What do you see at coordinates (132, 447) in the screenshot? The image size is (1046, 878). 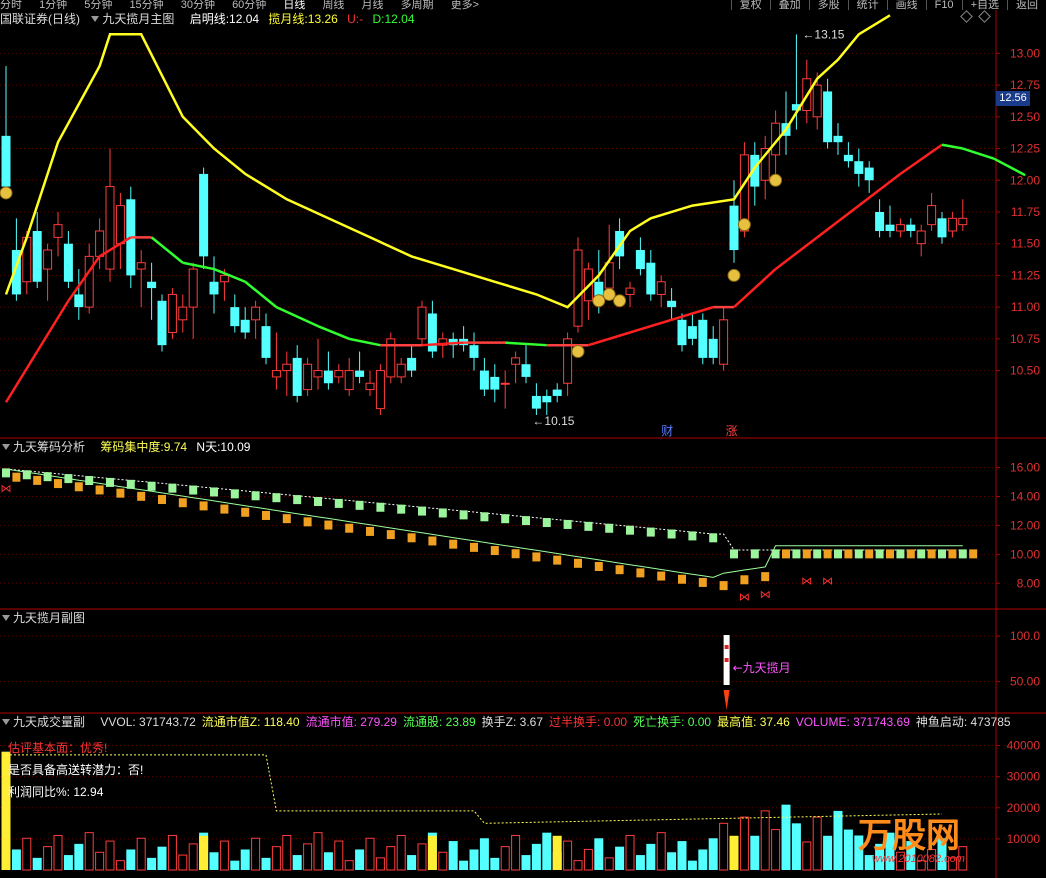 I see `conc-label: 筹码集中度:` at bounding box center [132, 447].